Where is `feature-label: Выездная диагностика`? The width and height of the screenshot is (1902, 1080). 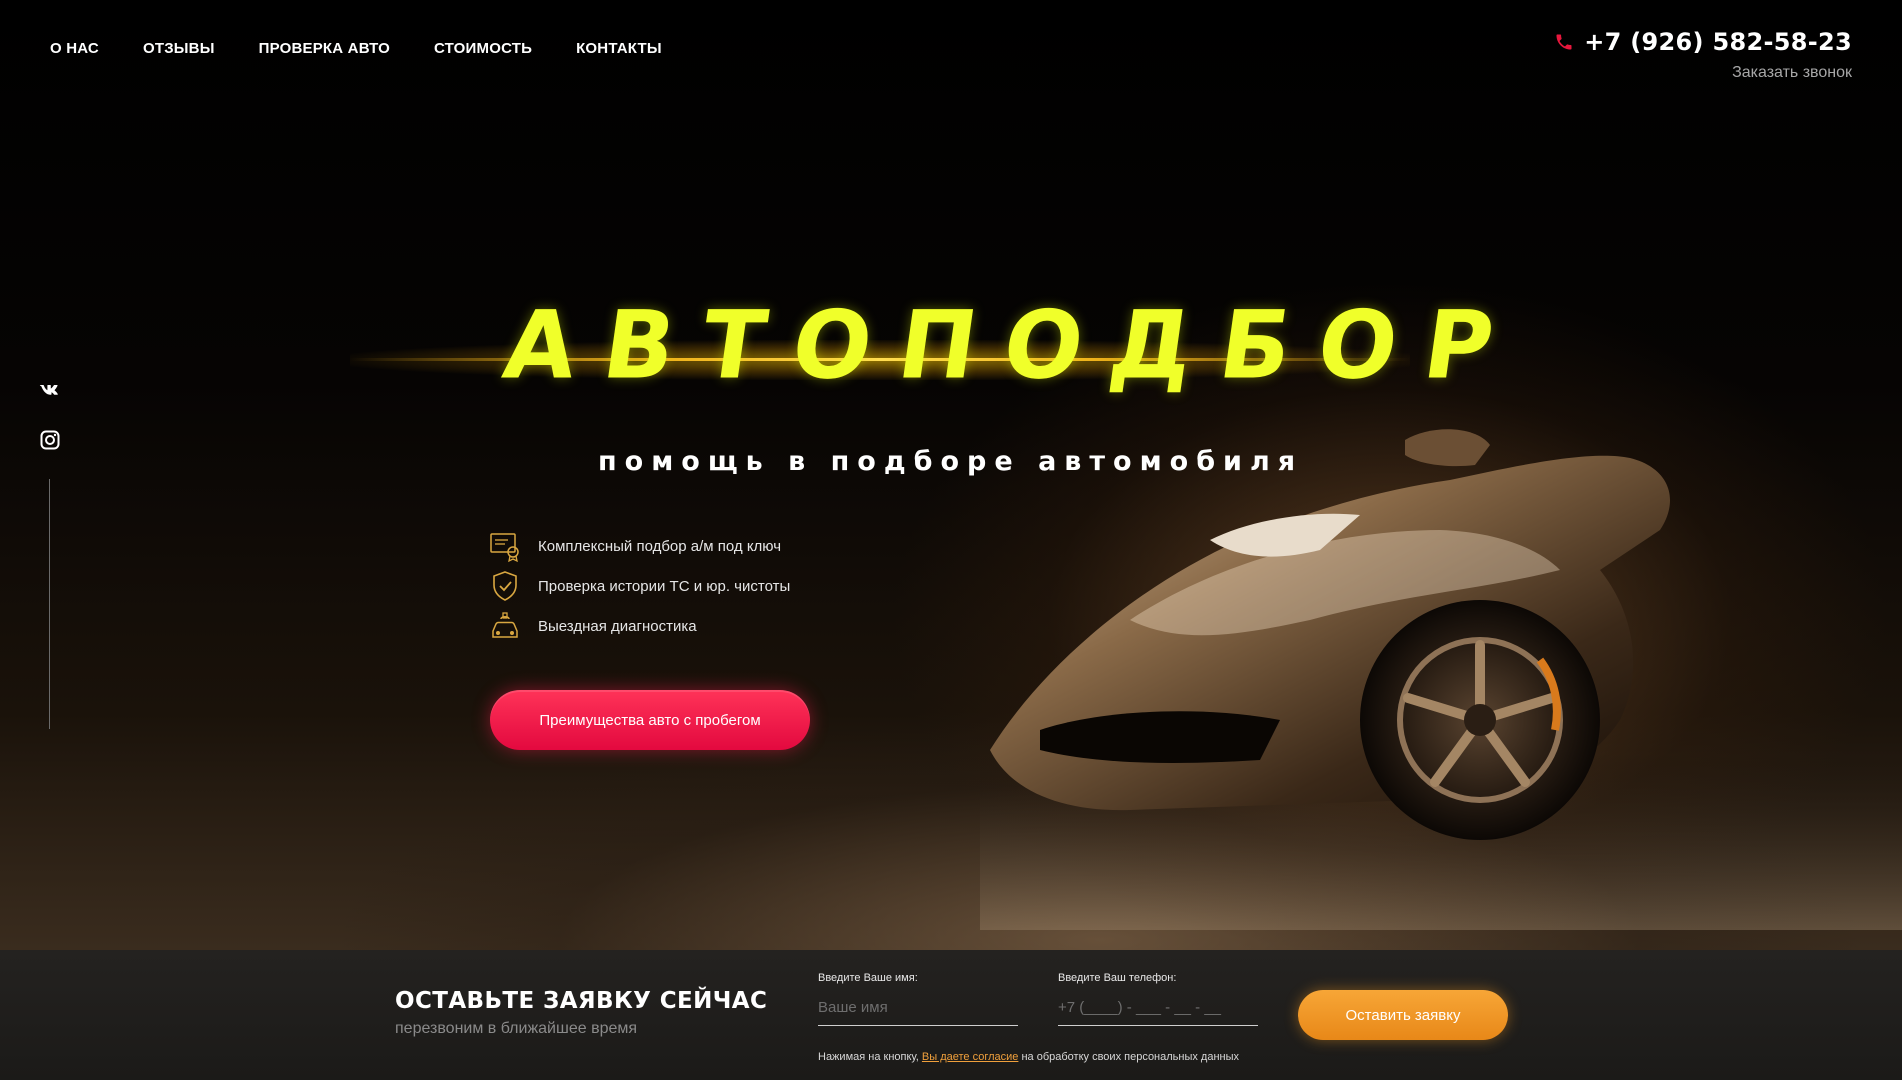
feature-label: Выездная диагностика is located at coordinates (617, 626).